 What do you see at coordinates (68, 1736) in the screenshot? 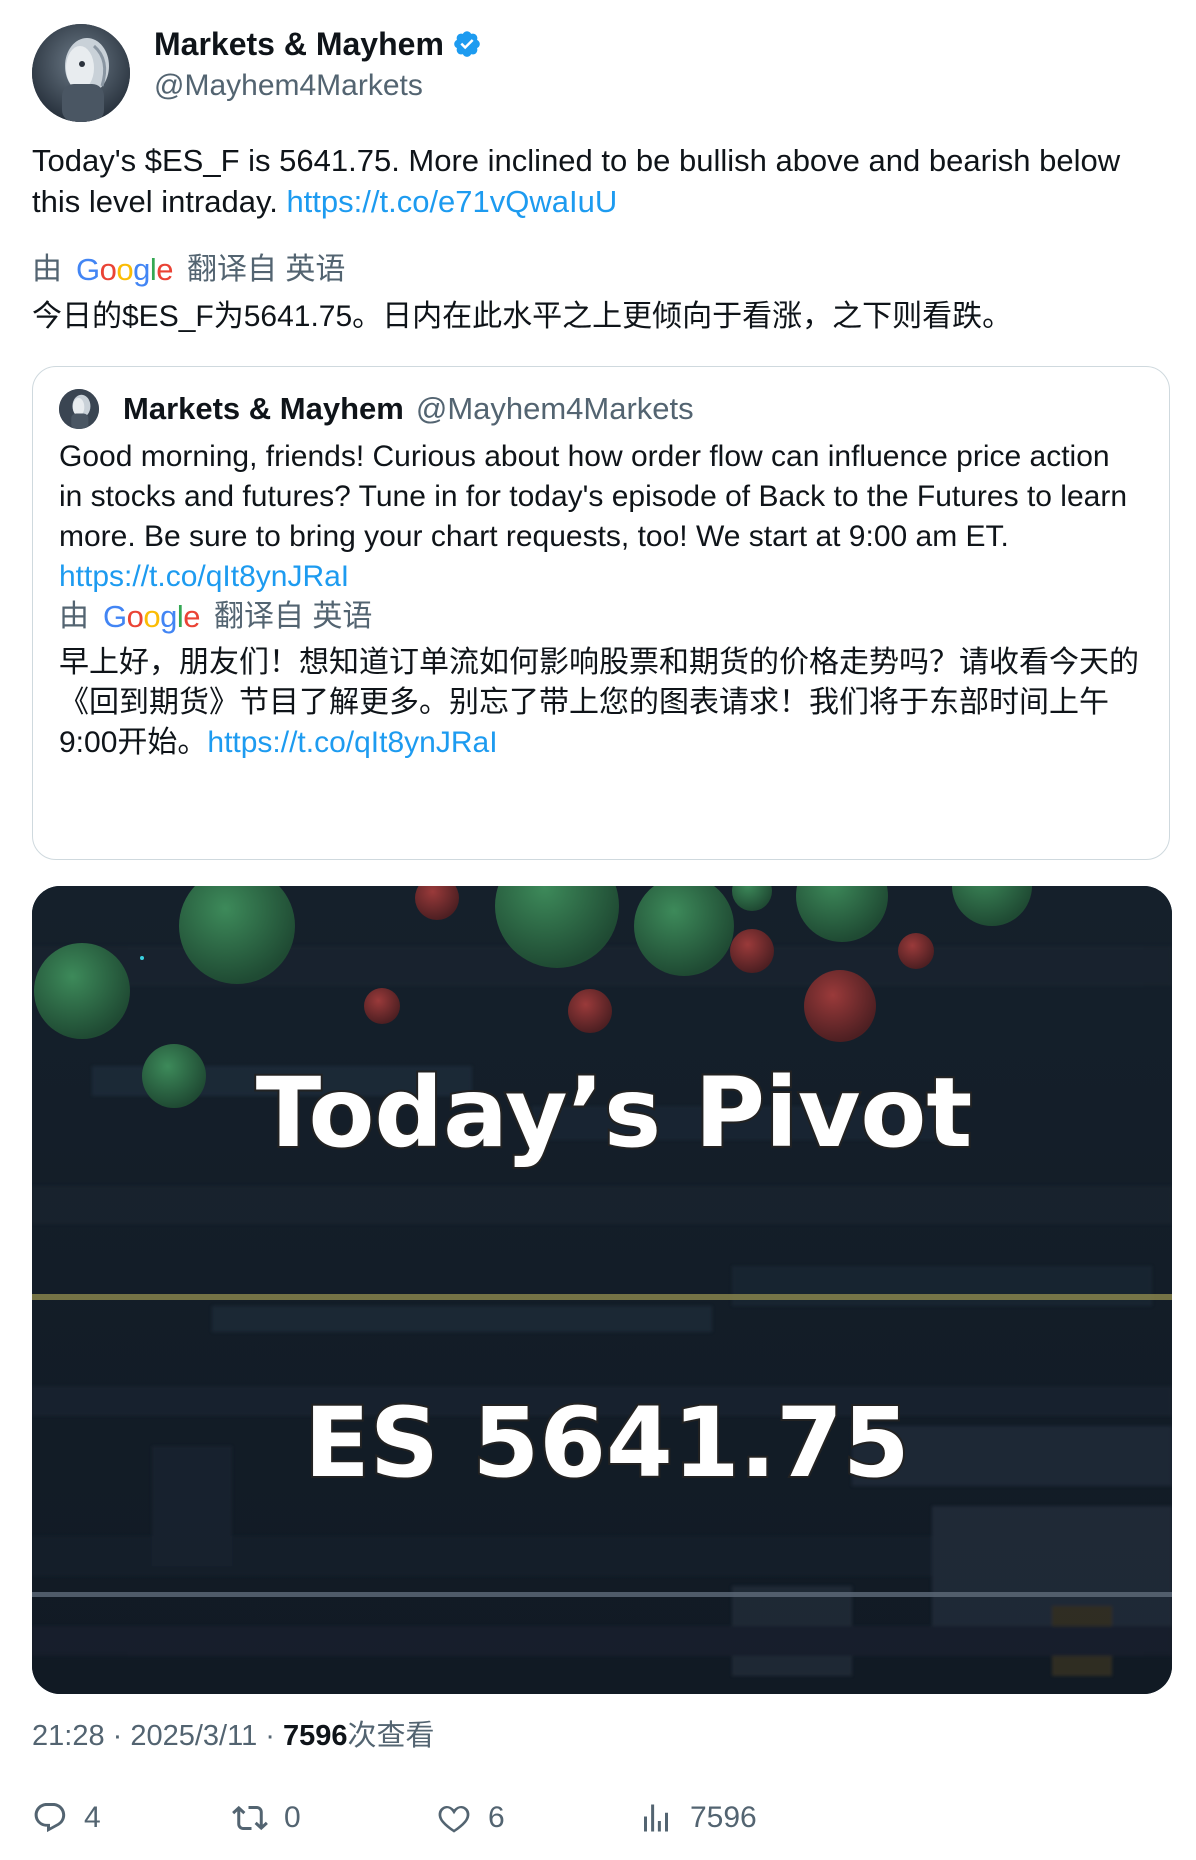
I see `tweet-time: 21:28` at bounding box center [68, 1736].